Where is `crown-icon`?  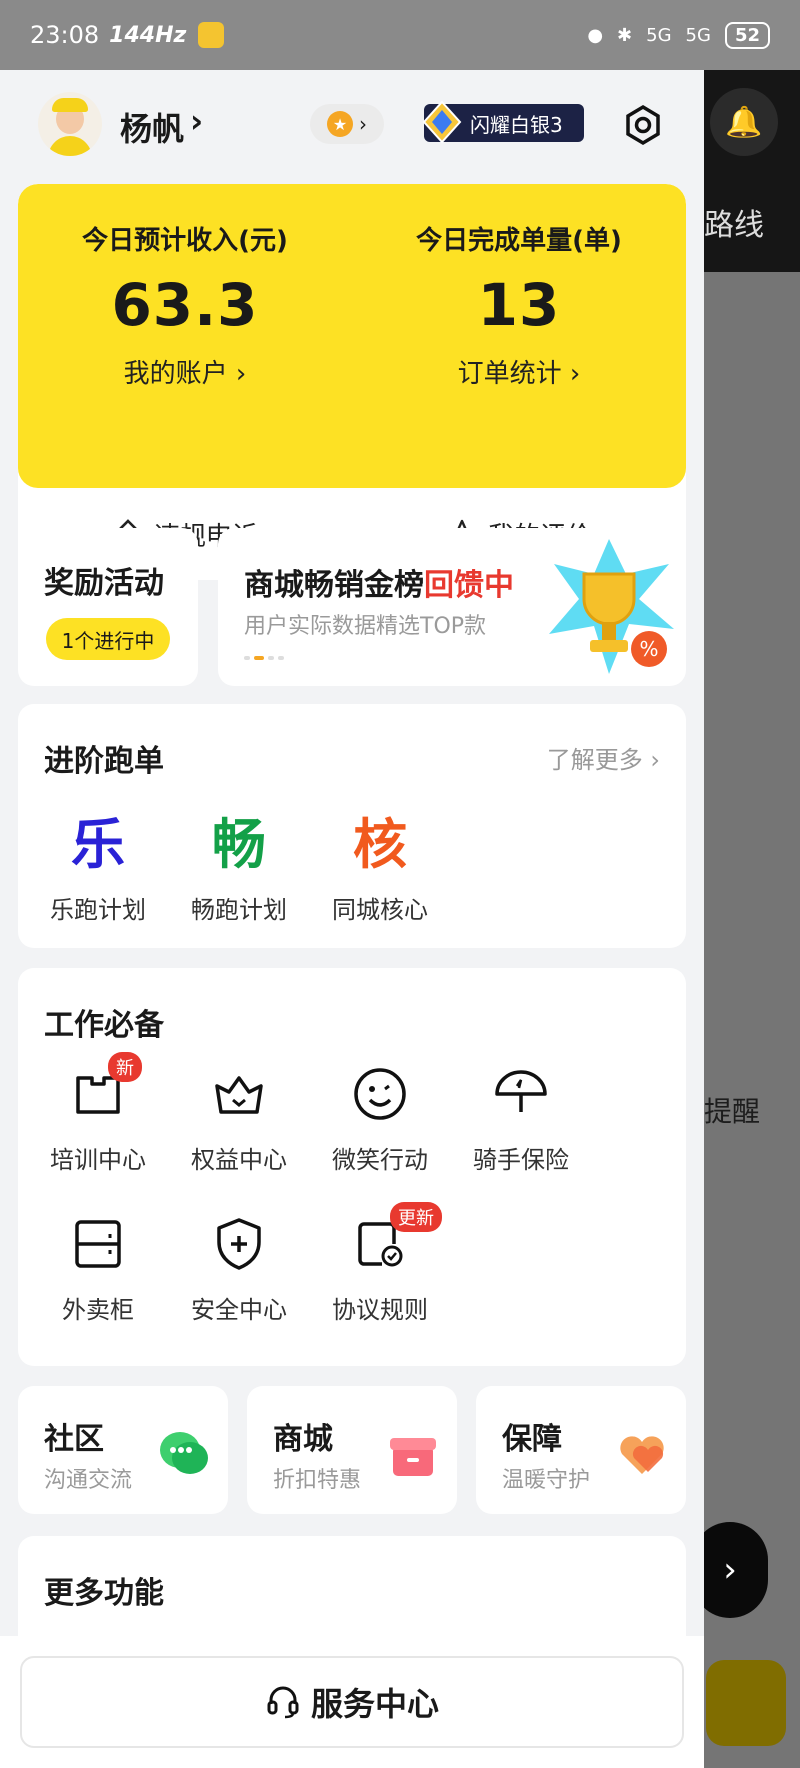
crown-icon is located at coordinates (239, 1094).